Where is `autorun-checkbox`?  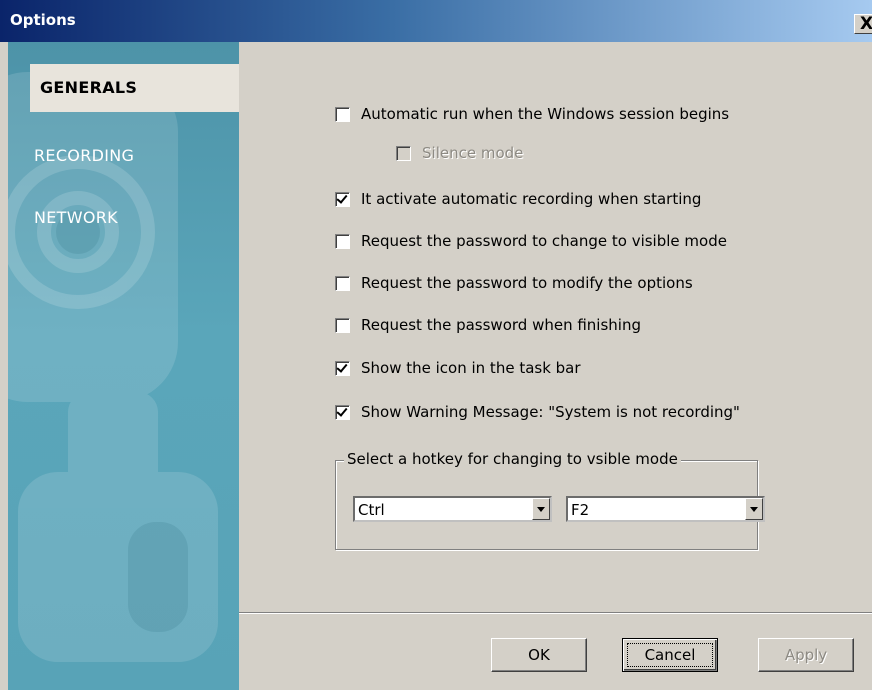
autorun-checkbox is located at coordinates (342, 114).